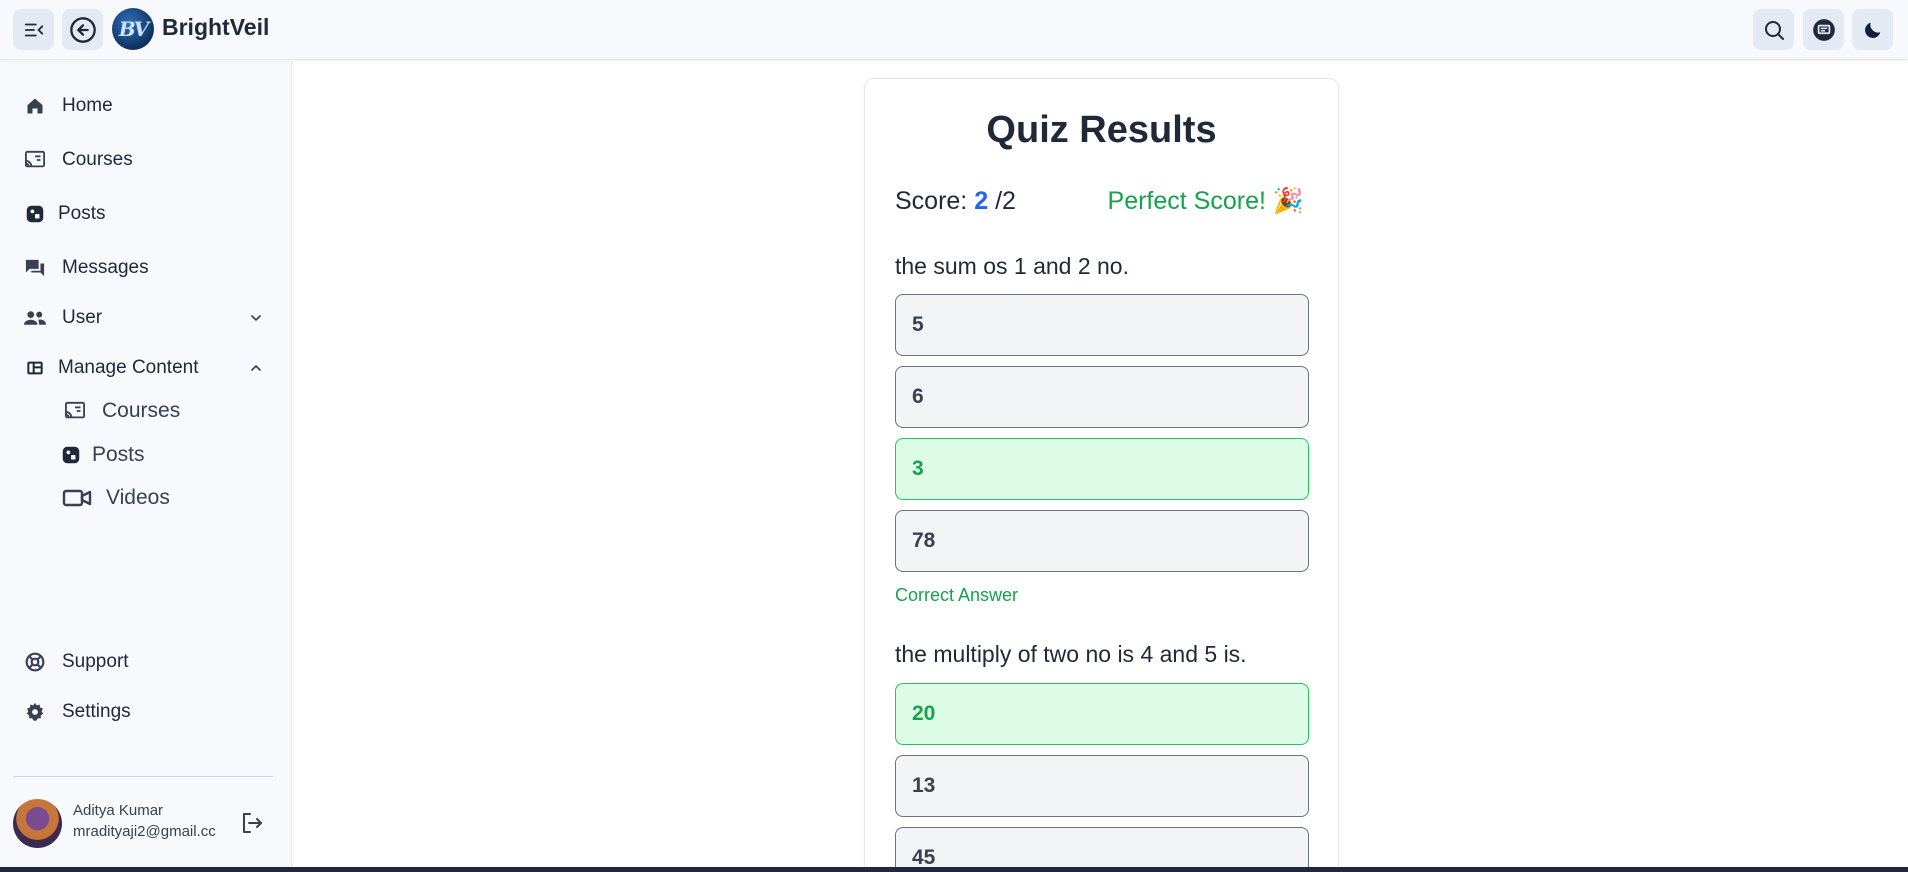 Image resolution: width=1908 pixels, height=872 pixels. I want to click on subitem-courses: Courses, so click(121, 411).